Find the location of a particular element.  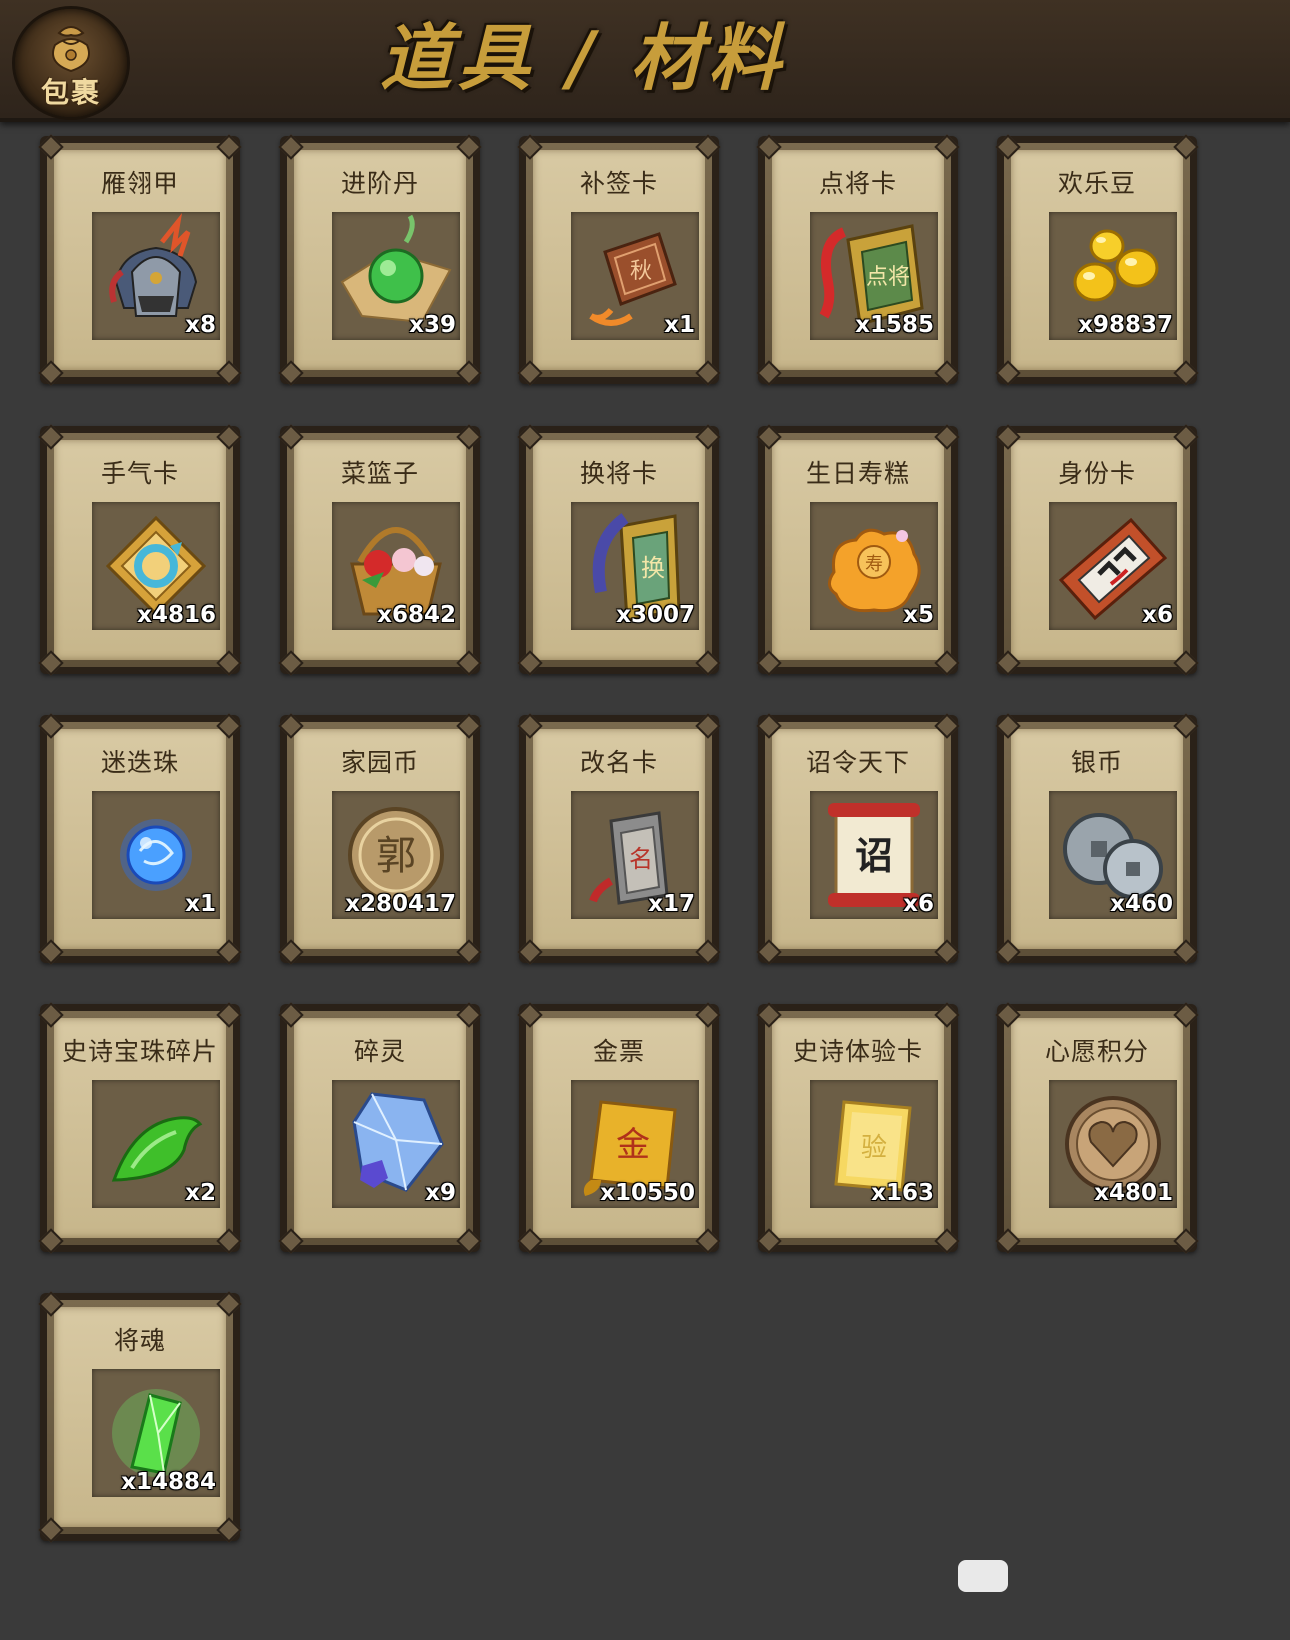

item-card: 补签卡秋 x1 is located at coordinates (619, 260).